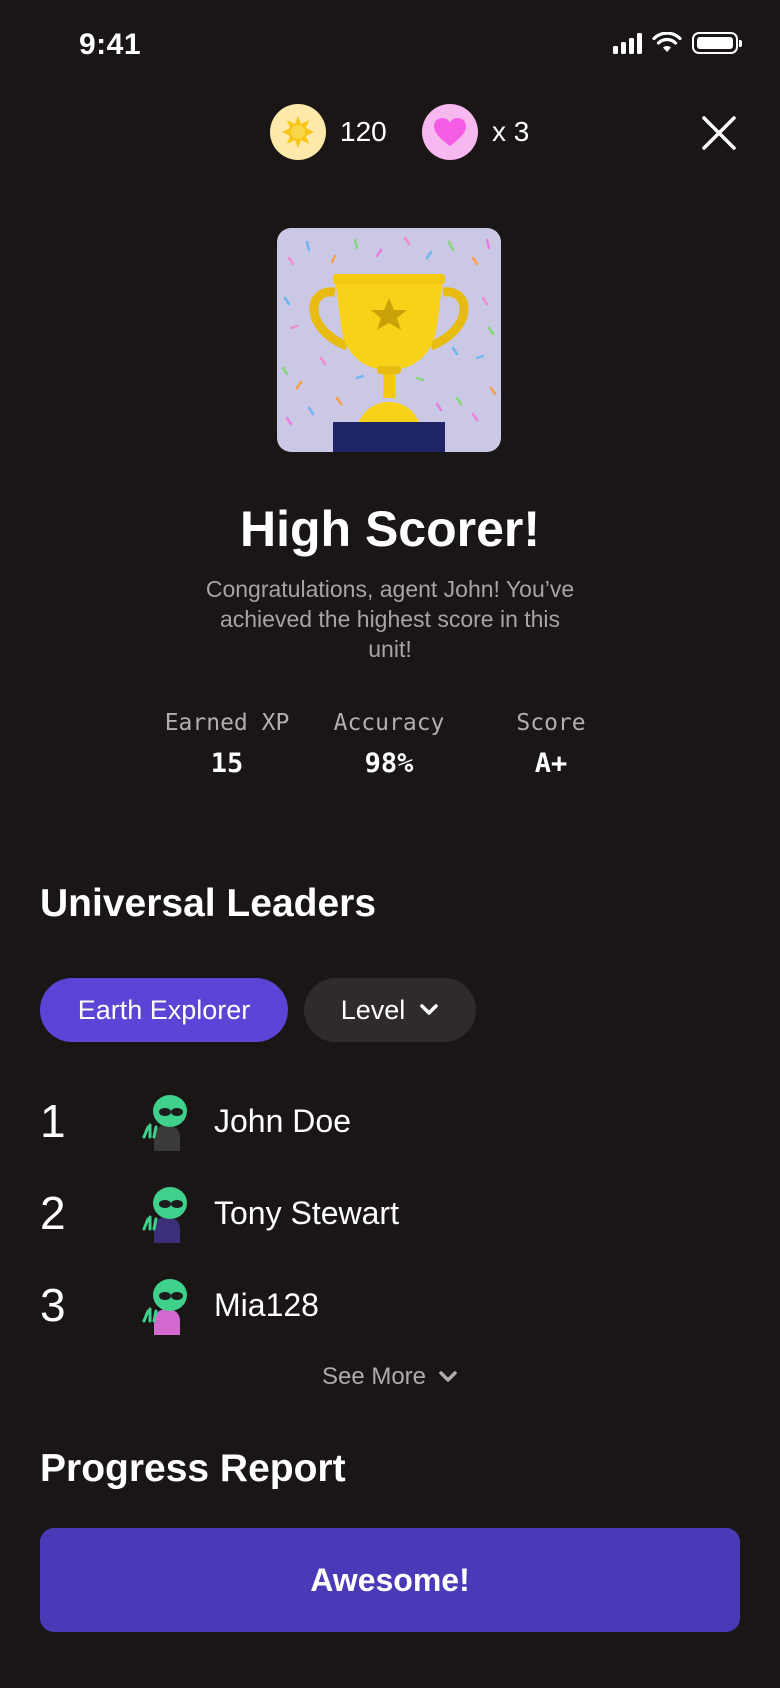  Describe the element at coordinates (389, 344) in the screenshot. I see `trophy-icon` at that location.